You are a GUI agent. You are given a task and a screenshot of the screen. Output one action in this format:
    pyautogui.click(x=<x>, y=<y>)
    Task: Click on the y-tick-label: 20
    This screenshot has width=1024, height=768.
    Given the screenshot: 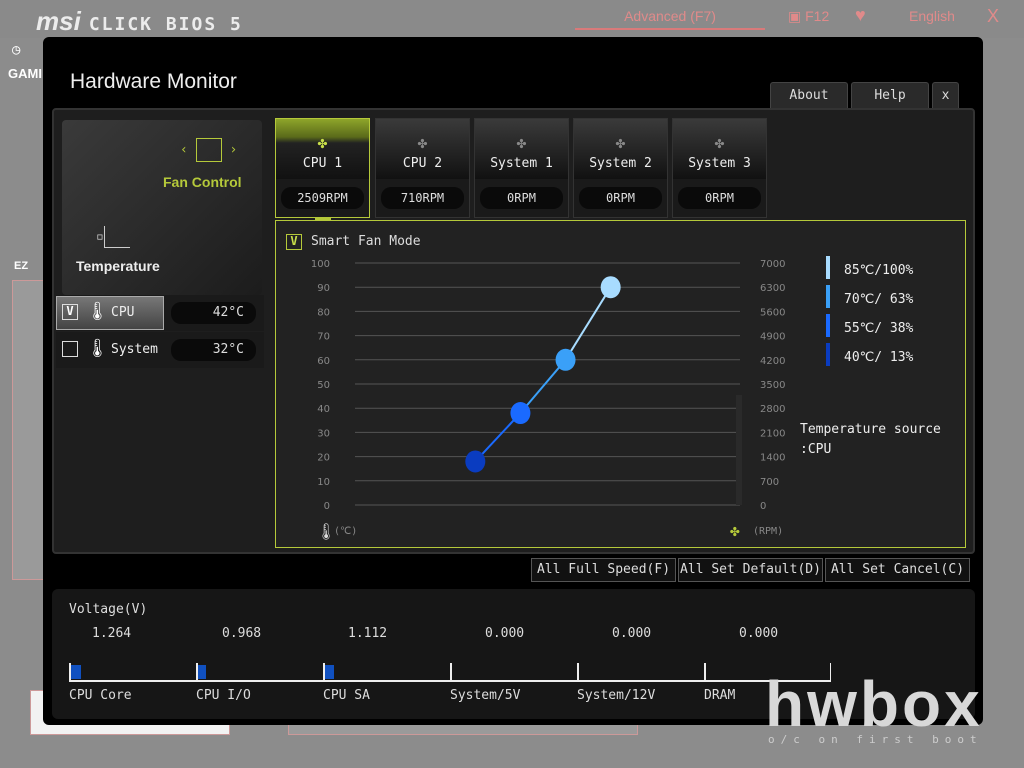 What is the action you would take?
    pyautogui.click(x=323, y=458)
    